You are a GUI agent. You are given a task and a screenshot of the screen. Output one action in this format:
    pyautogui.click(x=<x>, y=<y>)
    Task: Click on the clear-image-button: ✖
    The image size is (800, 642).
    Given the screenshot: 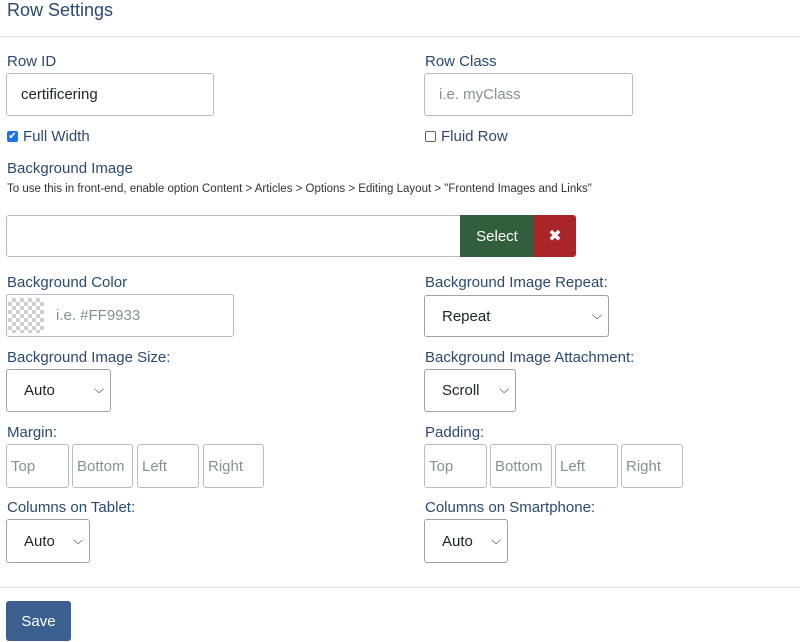 What is the action you would take?
    pyautogui.click(x=555, y=236)
    